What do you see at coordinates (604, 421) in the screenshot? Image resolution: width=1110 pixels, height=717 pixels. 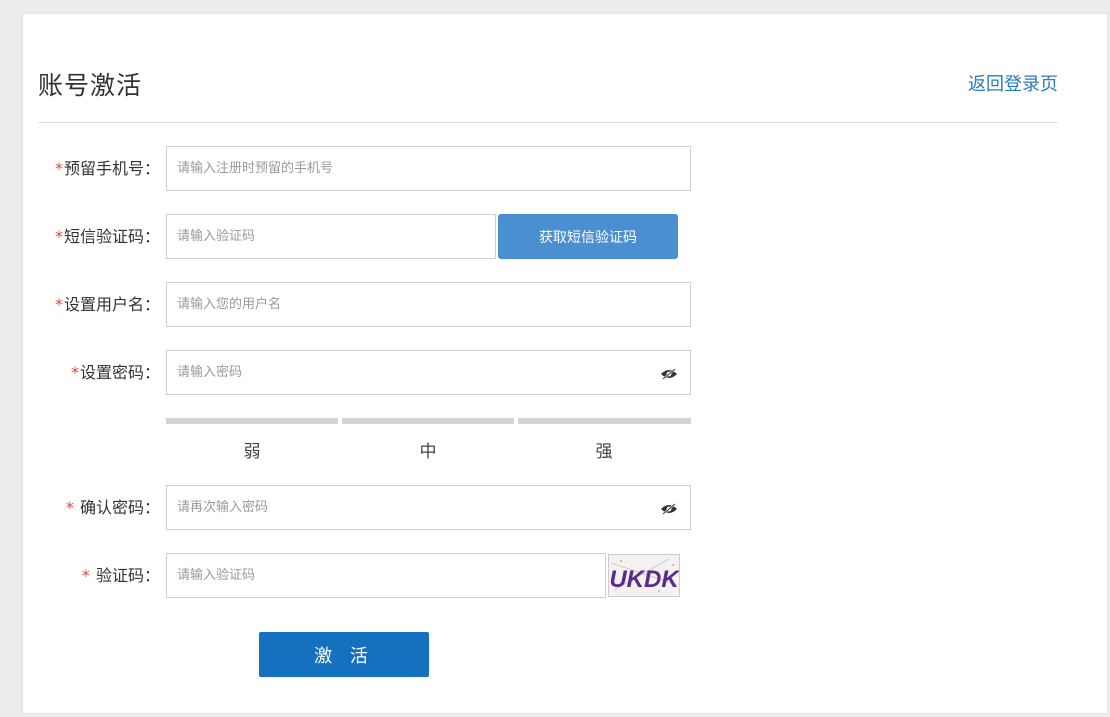 I see `strength-bar-strong` at bounding box center [604, 421].